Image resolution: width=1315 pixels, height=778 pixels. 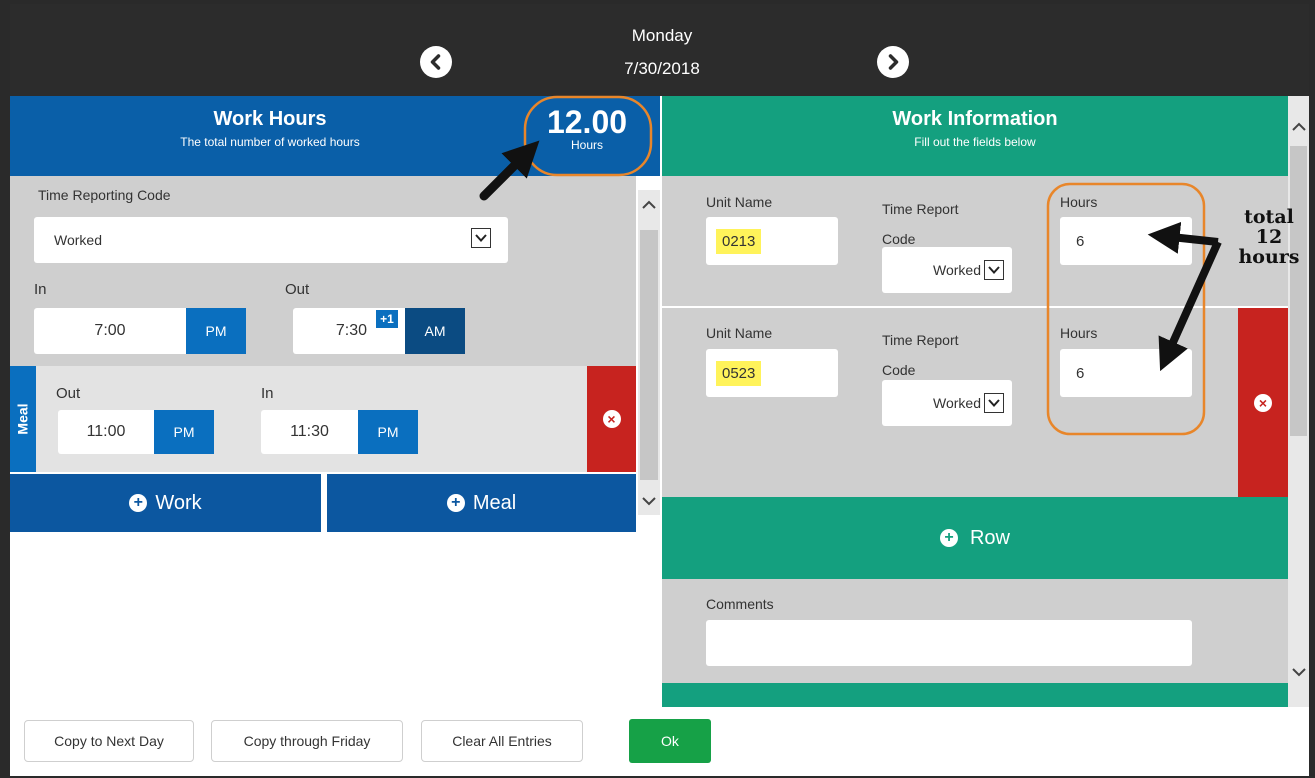 I want to click on work-hours-subtitle: The total number of worked hours, so click(x=270, y=142).